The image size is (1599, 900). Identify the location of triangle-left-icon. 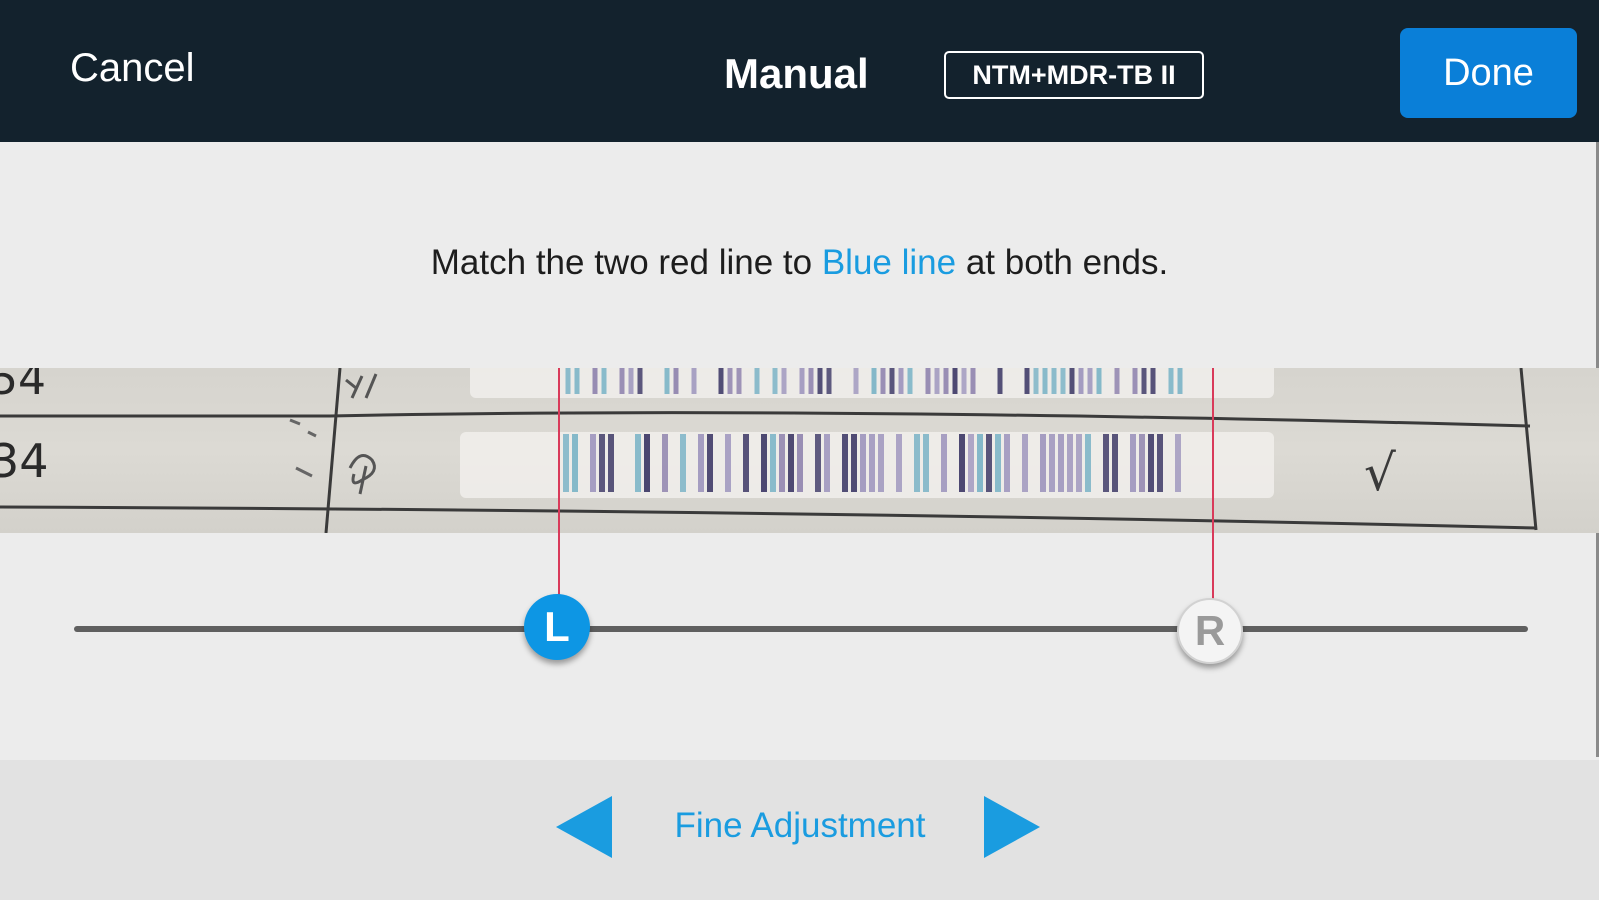
(584, 827).